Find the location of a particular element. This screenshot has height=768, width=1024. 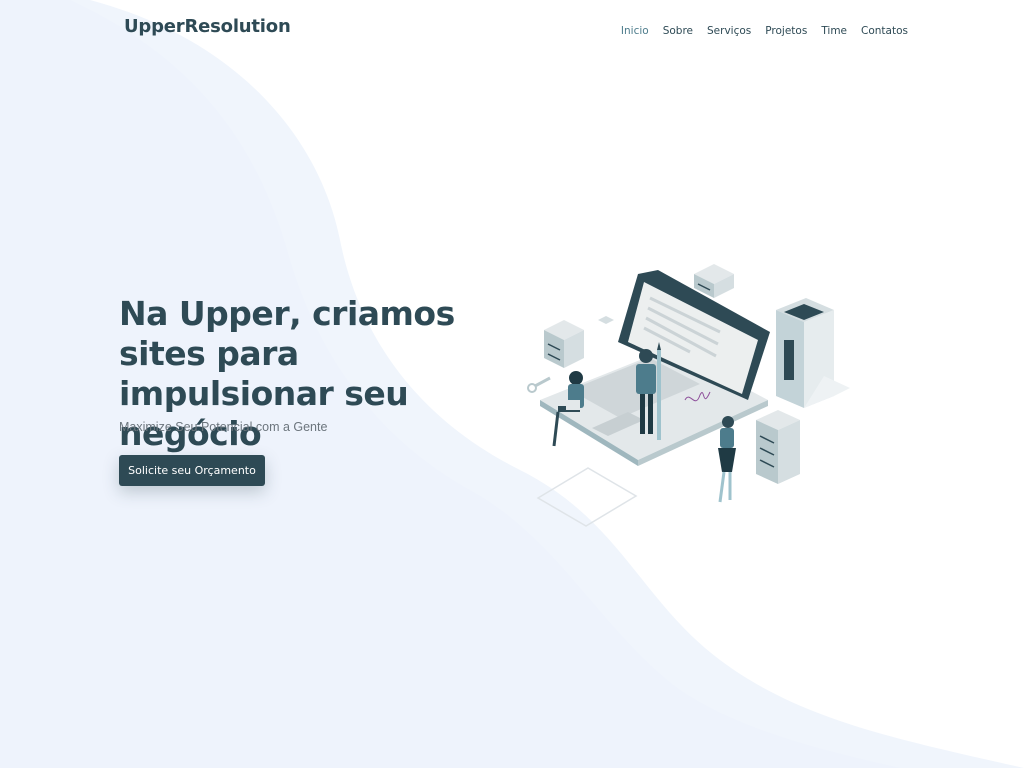

brand-logo-text: UpperResolution is located at coordinates (207, 26).